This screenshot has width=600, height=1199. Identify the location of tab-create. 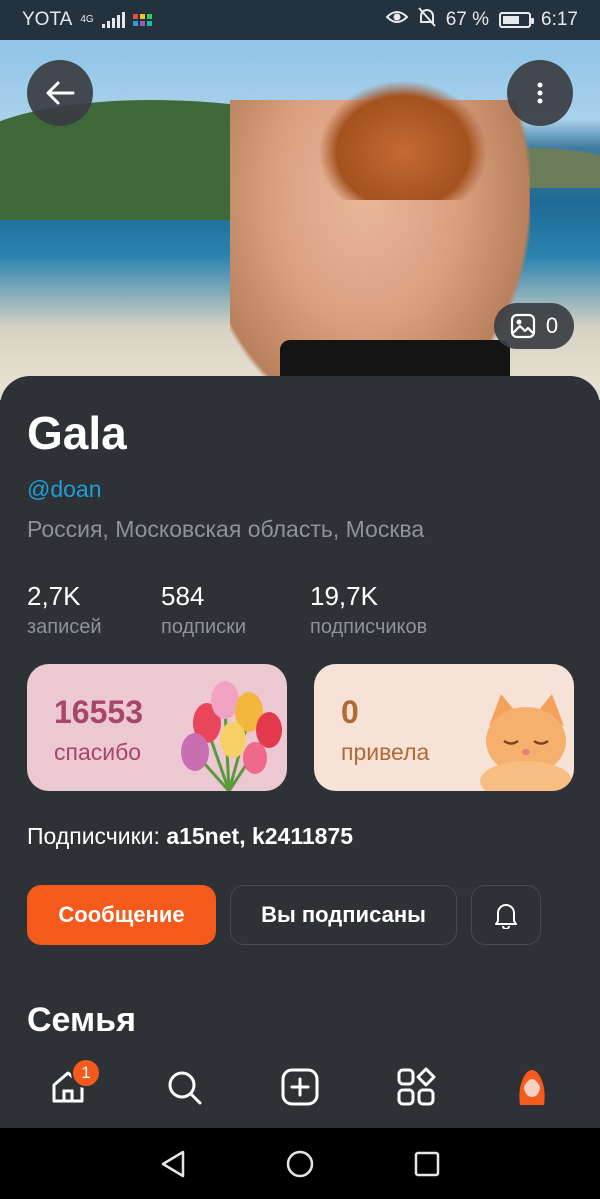
(300, 1087).